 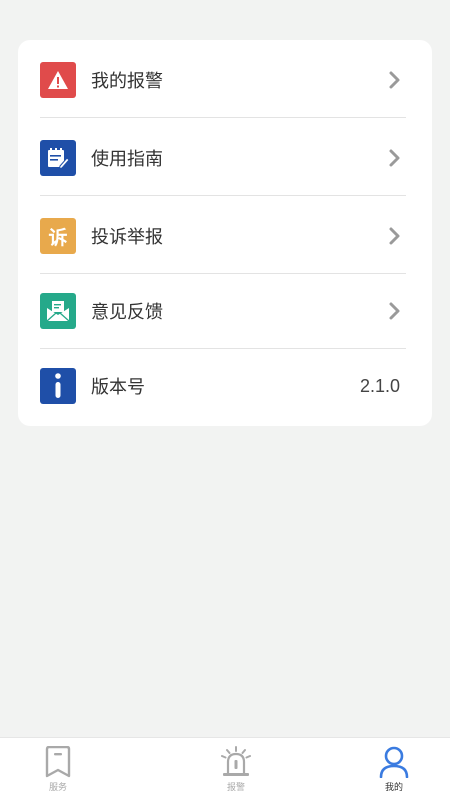 I want to click on tab-service: 服务, so click(x=58, y=769).